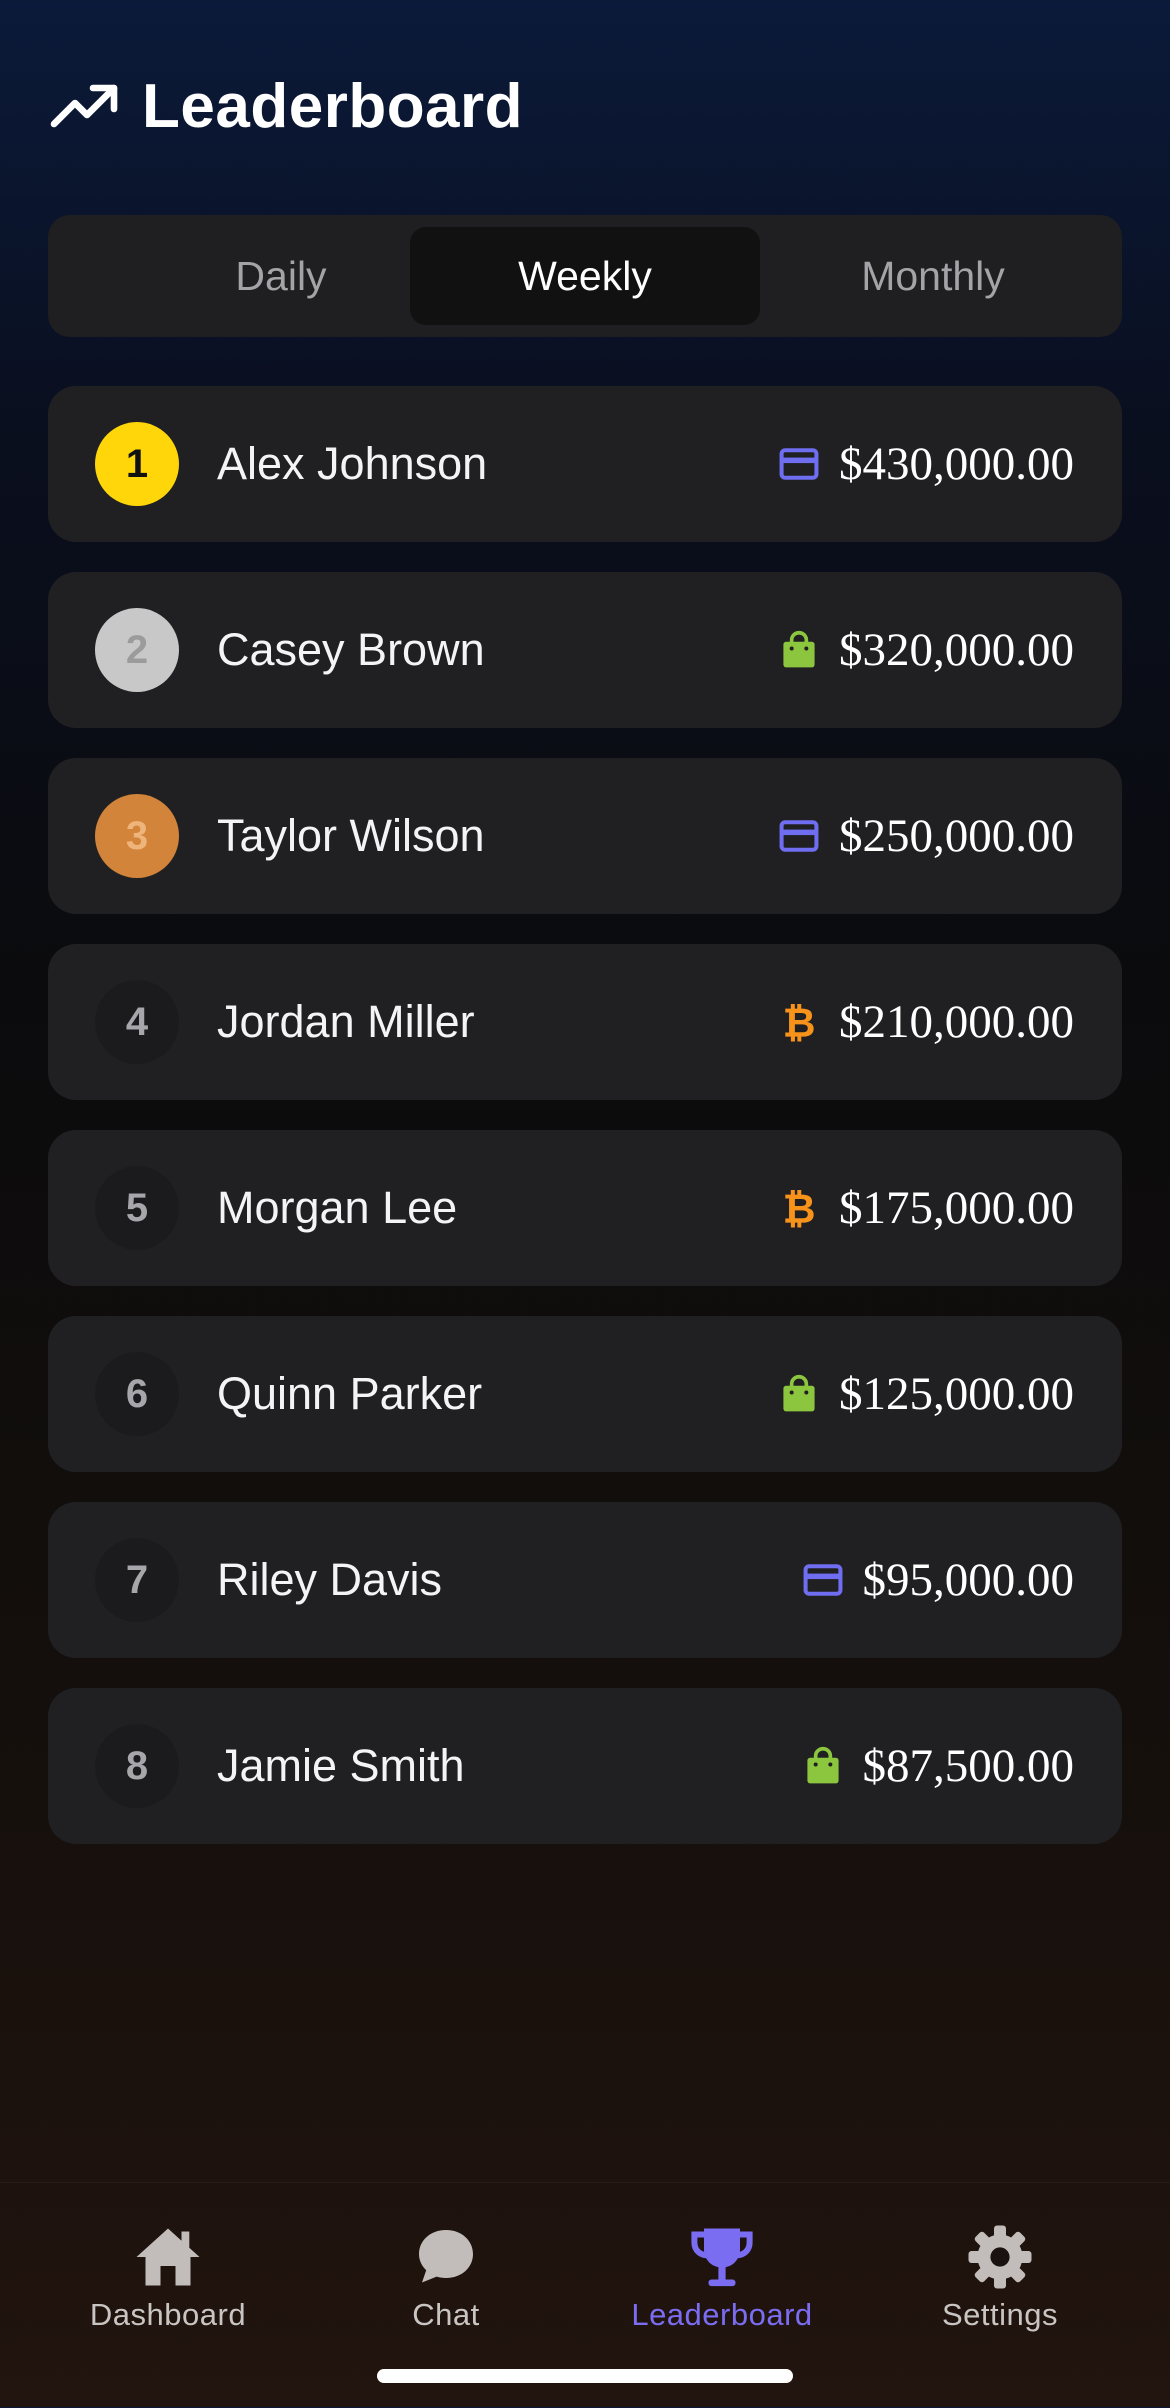  What do you see at coordinates (137, 1394) in the screenshot?
I see `rank-badge: 6` at bounding box center [137, 1394].